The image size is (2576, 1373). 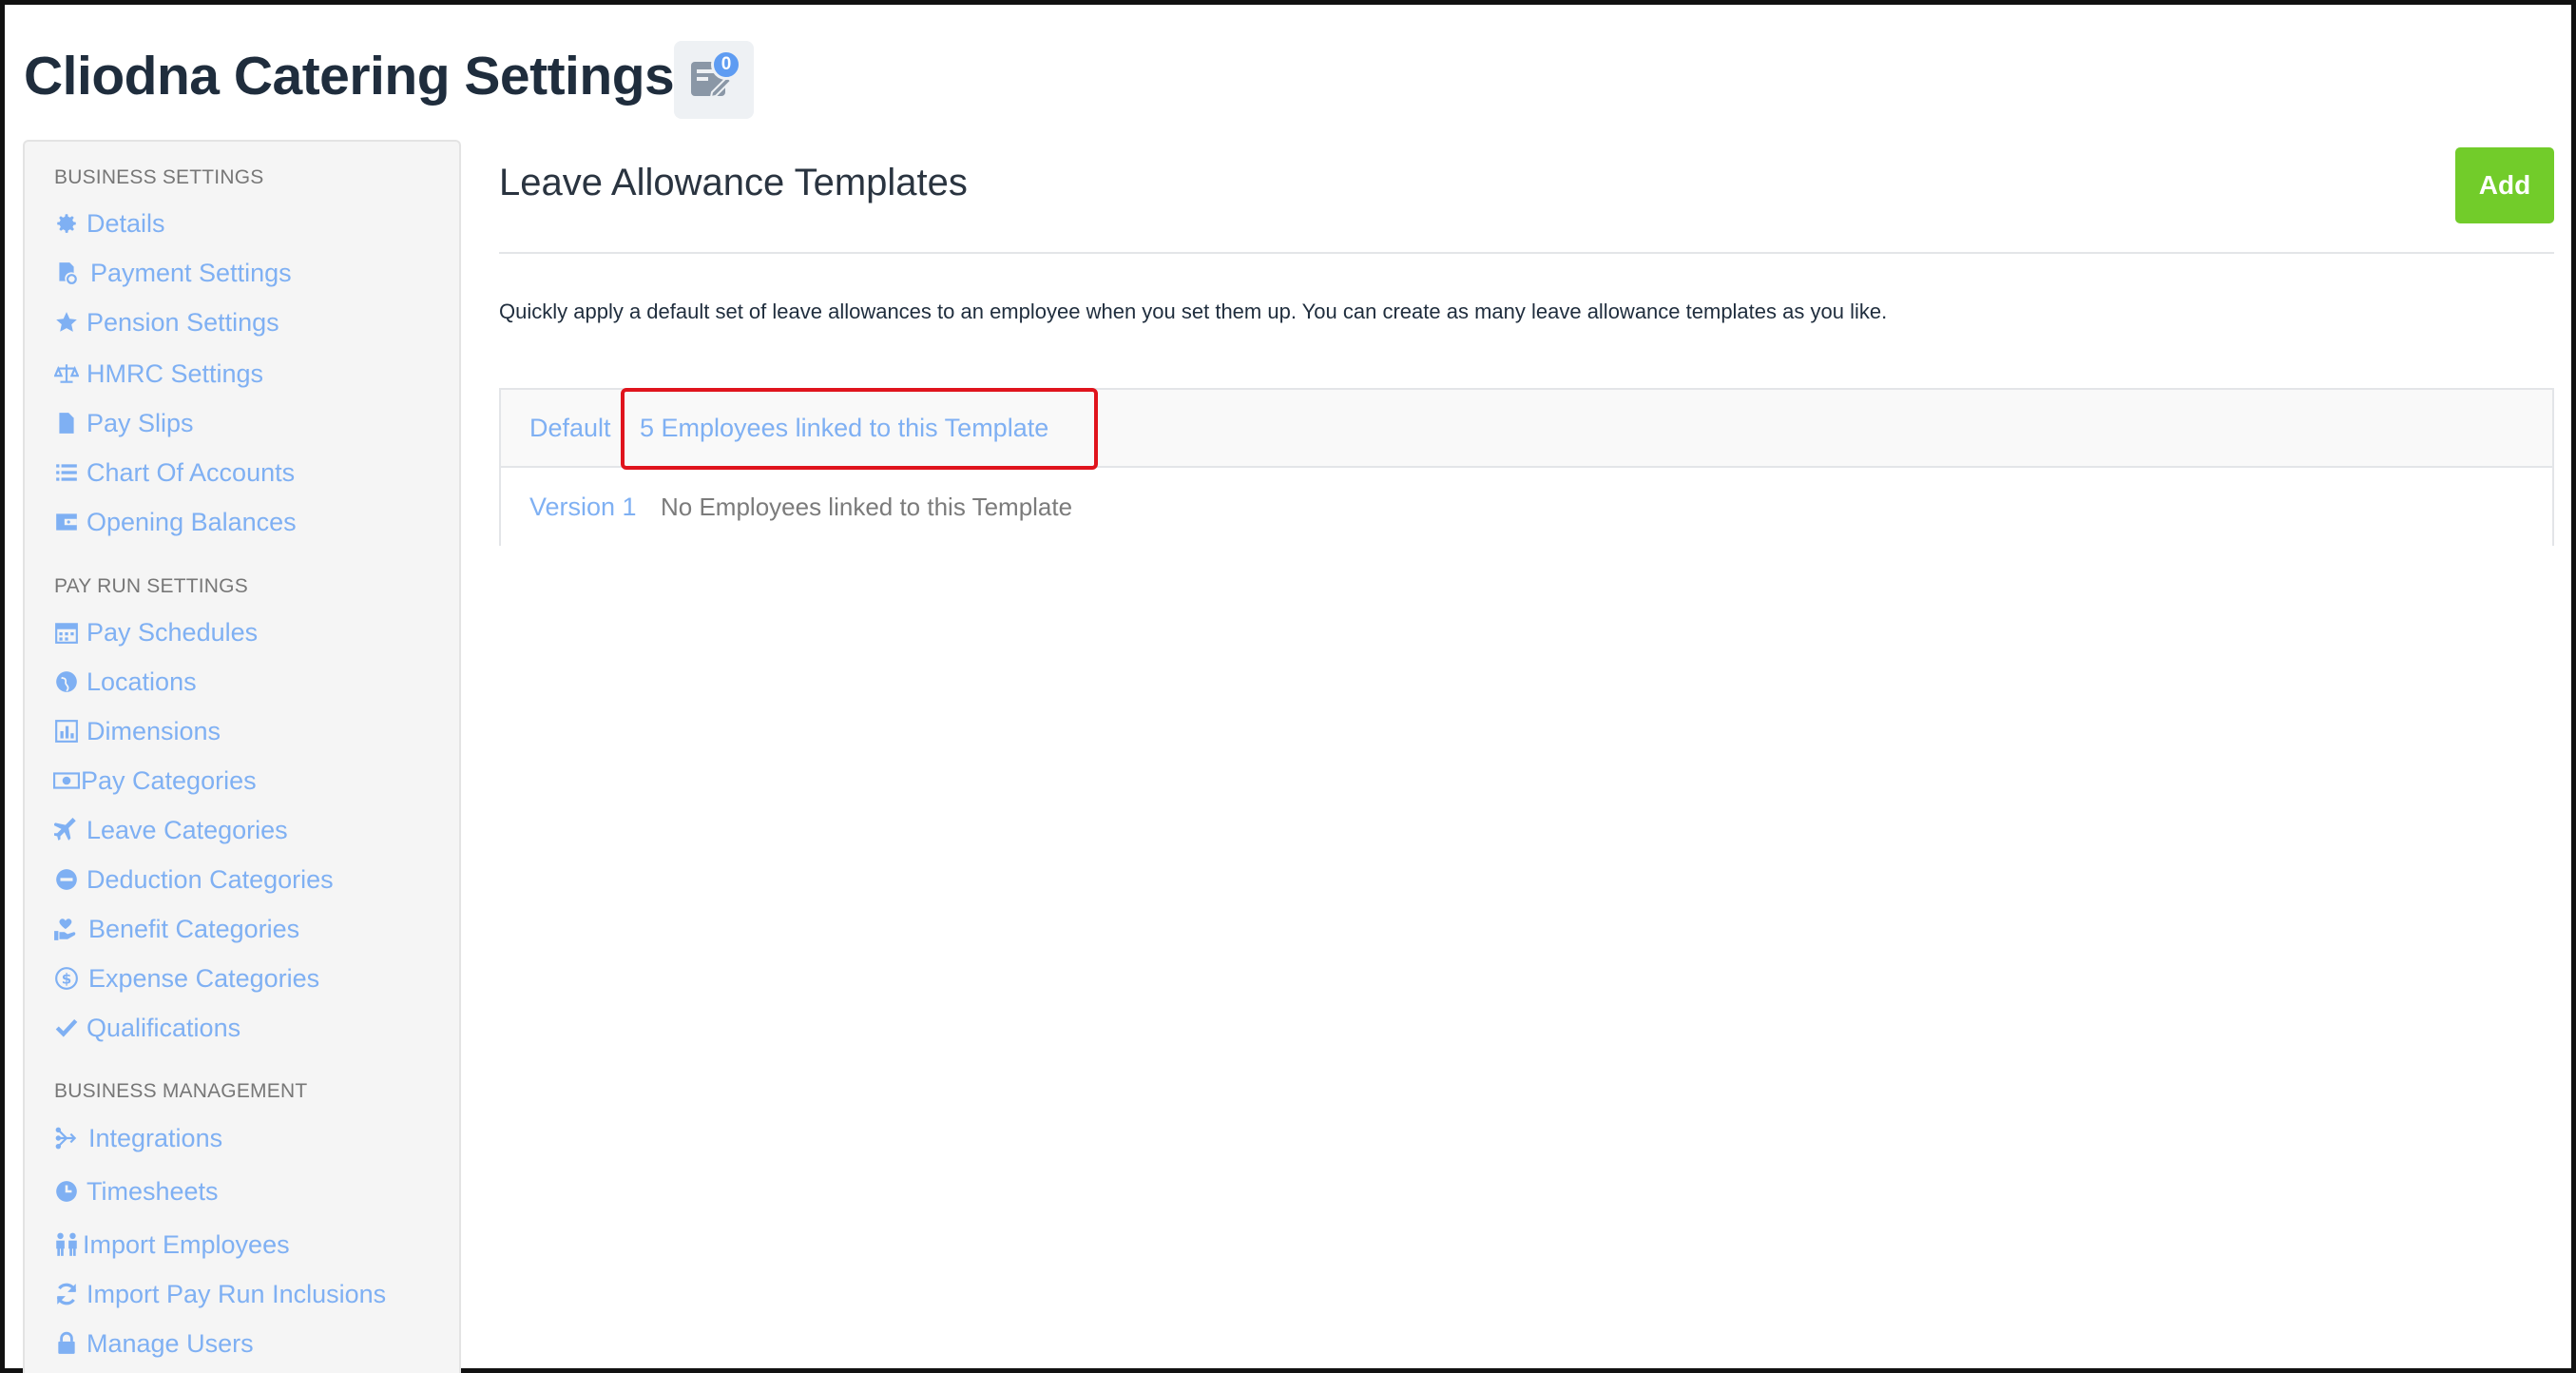 I want to click on sidebar-item-import-pay-run-inclusions: Import Pay Run Inclusions, so click(x=219, y=1294).